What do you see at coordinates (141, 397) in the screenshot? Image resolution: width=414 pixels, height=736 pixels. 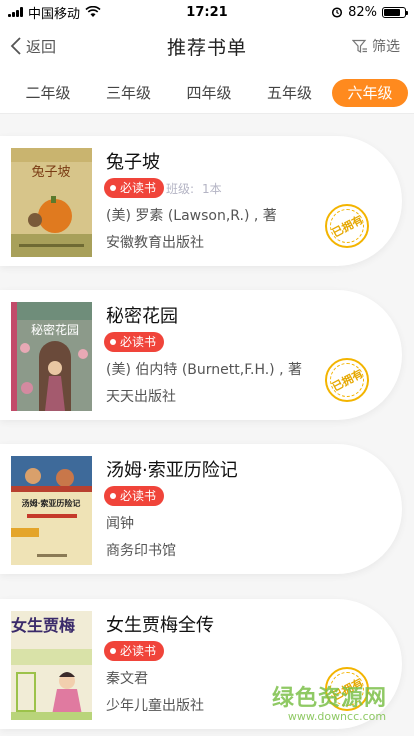 I see `book-publisher: 天天出版社` at bounding box center [141, 397].